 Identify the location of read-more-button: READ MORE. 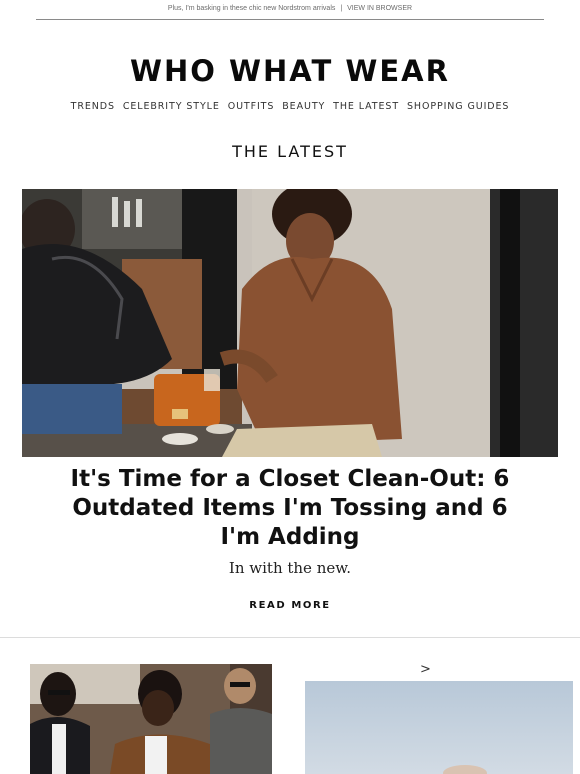
(290, 605).